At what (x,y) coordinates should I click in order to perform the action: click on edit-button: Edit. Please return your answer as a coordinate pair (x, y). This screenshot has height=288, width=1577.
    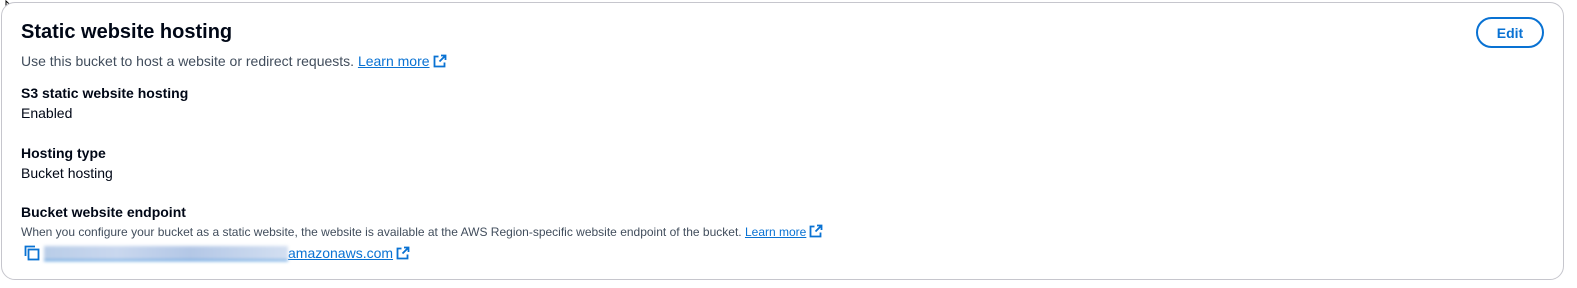
    Looking at the image, I should click on (1510, 32).